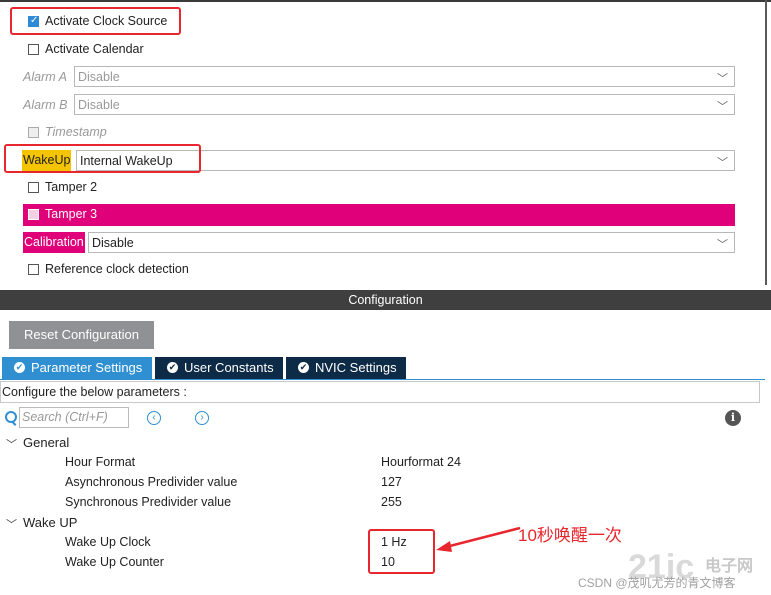 The height and width of the screenshot is (595, 771). Describe the element at coordinates (45, 105) in the screenshot. I see `alarm-b-label: Alarm B` at that location.